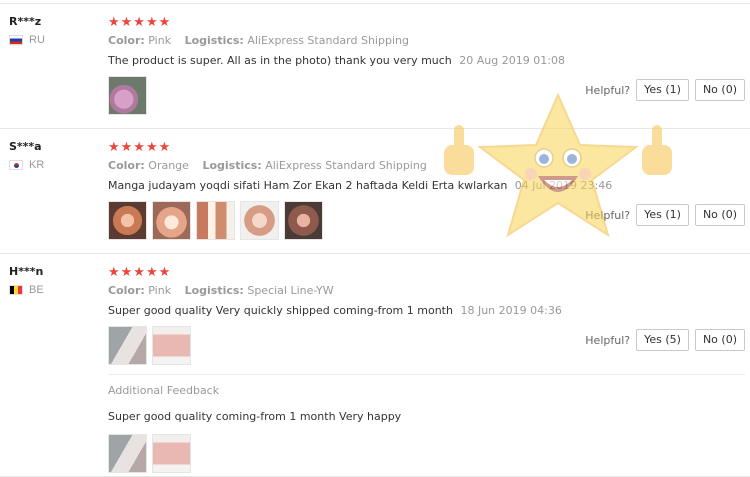 The height and width of the screenshot is (477, 750). What do you see at coordinates (348, 290) in the screenshot?
I see `review-meta: Color: Pink Logistics: Special Line-YW` at bounding box center [348, 290].